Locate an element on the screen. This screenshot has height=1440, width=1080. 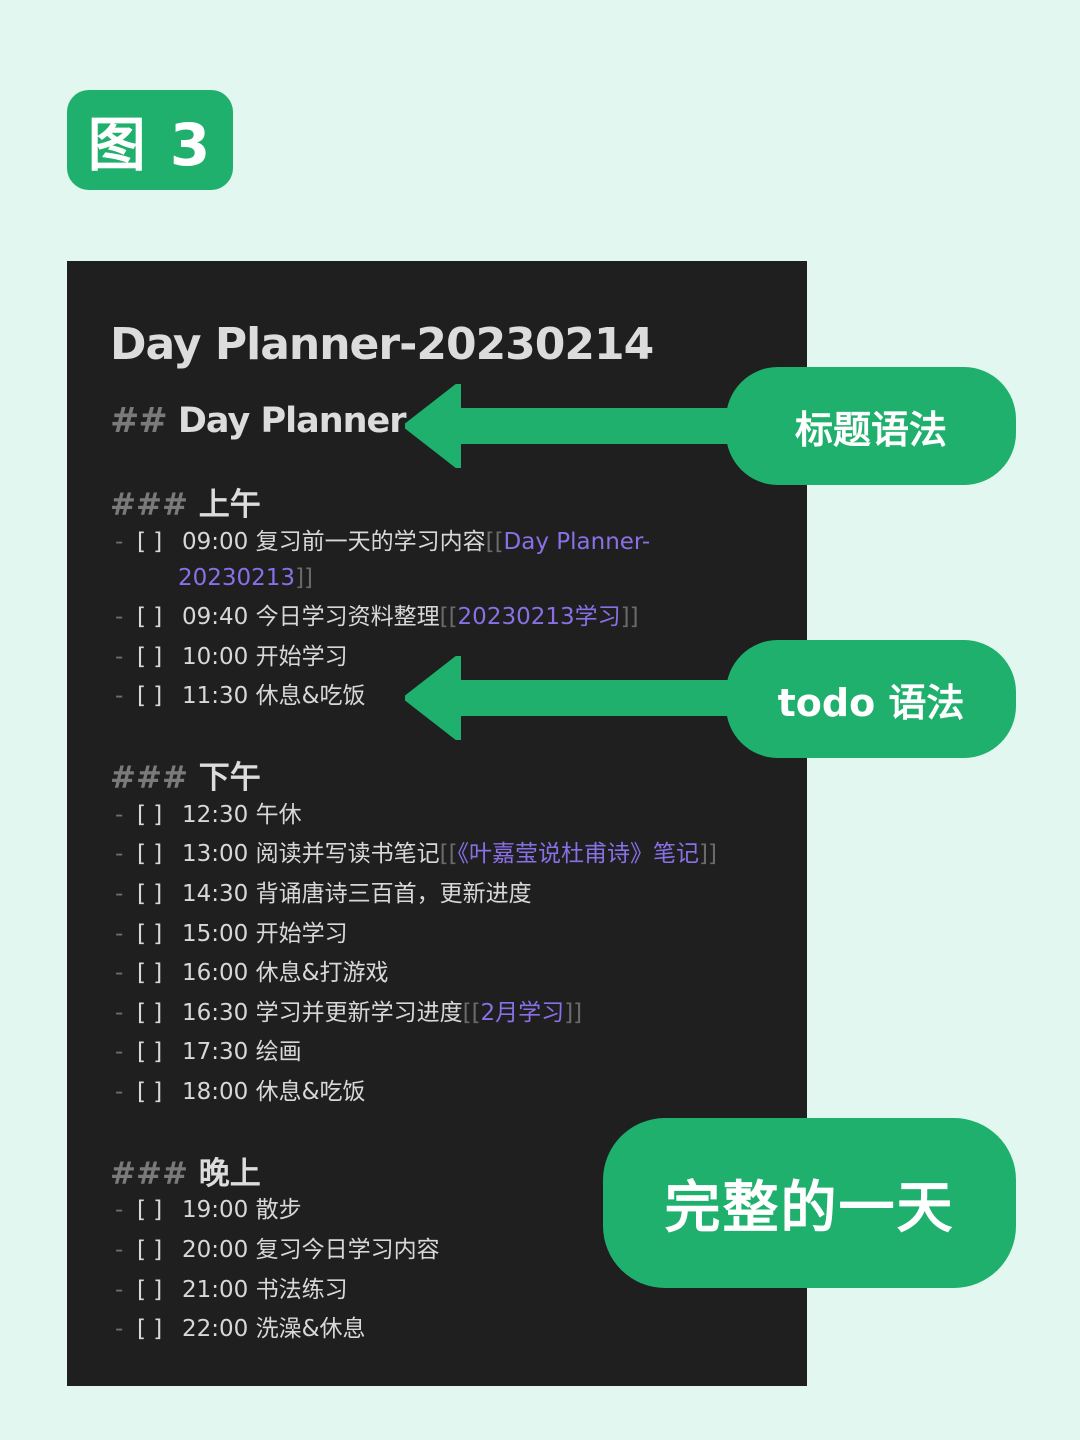
heading-afternoon: ### 下午 is located at coordinates (185, 774).